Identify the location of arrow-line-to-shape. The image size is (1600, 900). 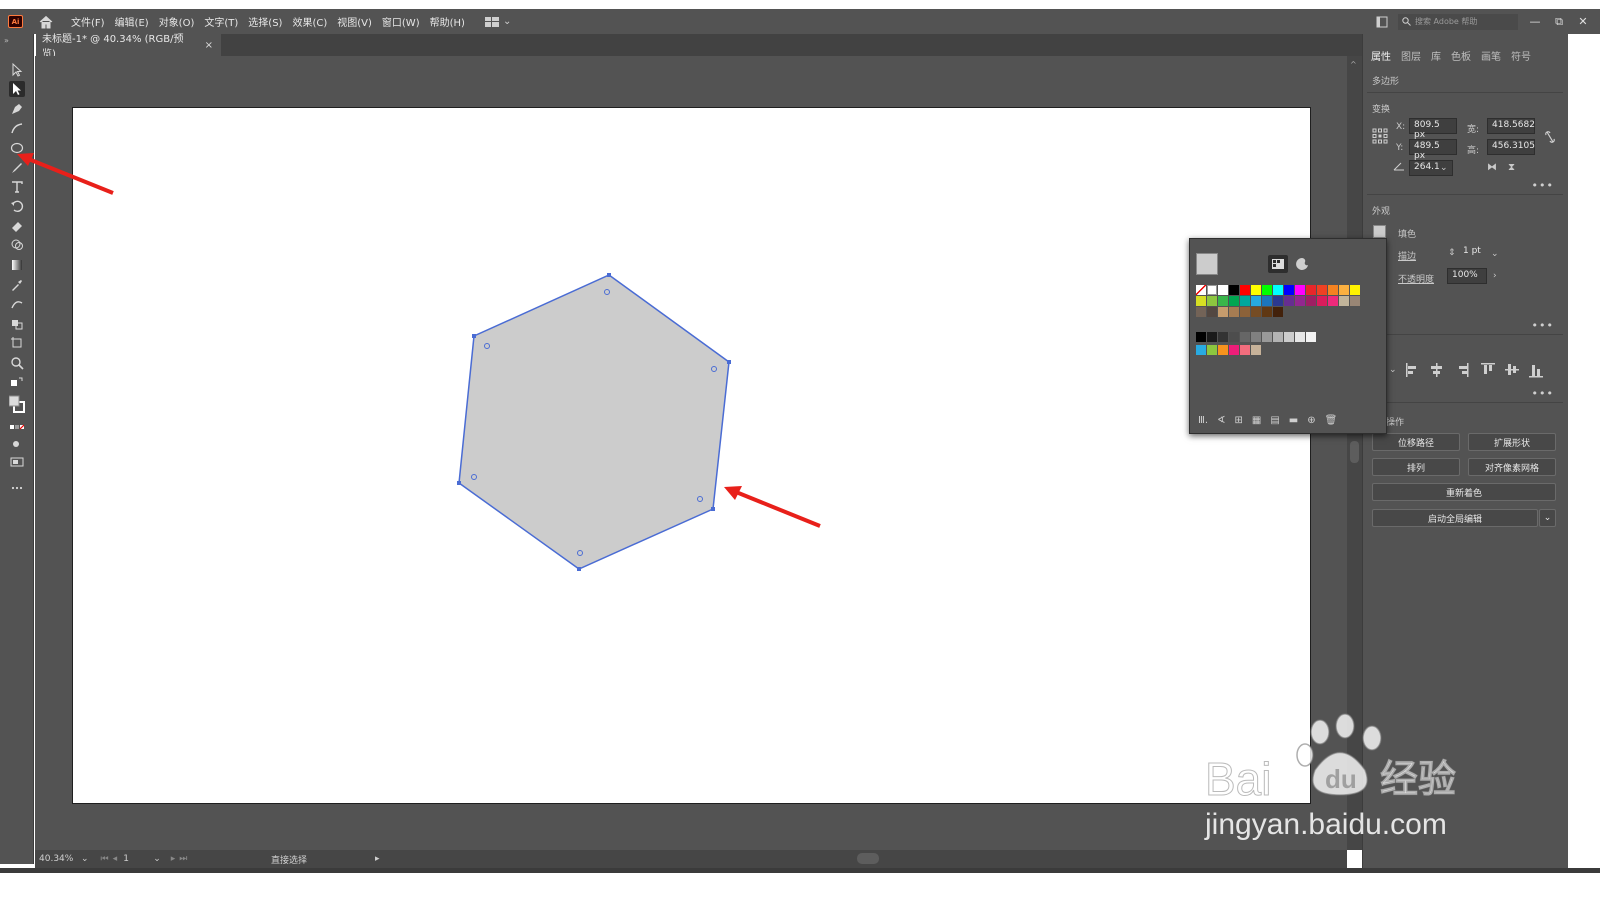
(778, 509).